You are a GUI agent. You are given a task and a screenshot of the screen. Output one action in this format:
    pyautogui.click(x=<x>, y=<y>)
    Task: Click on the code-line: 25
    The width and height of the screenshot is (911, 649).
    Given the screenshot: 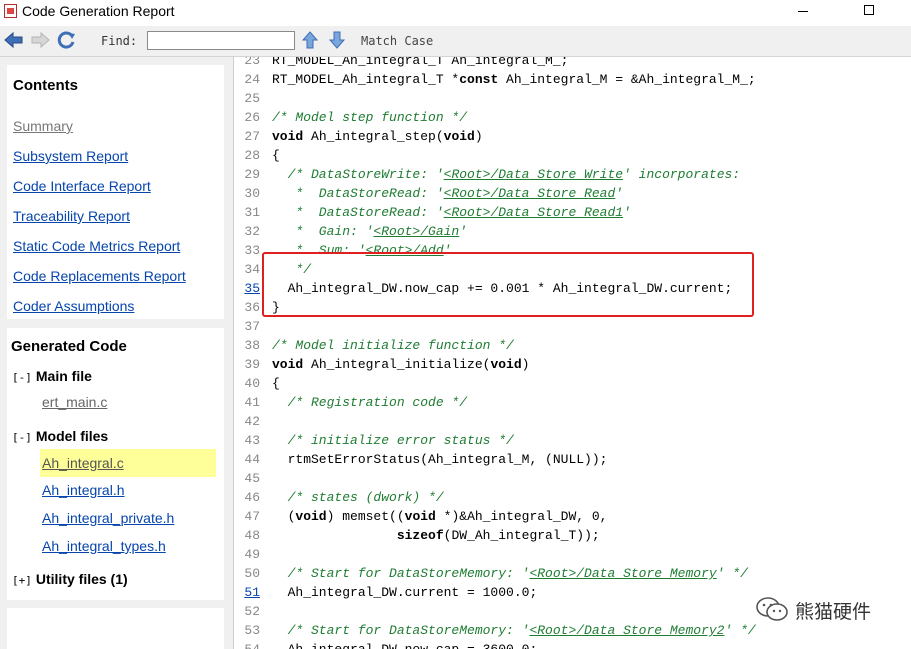 What is the action you would take?
    pyautogui.click(x=253, y=98)
    